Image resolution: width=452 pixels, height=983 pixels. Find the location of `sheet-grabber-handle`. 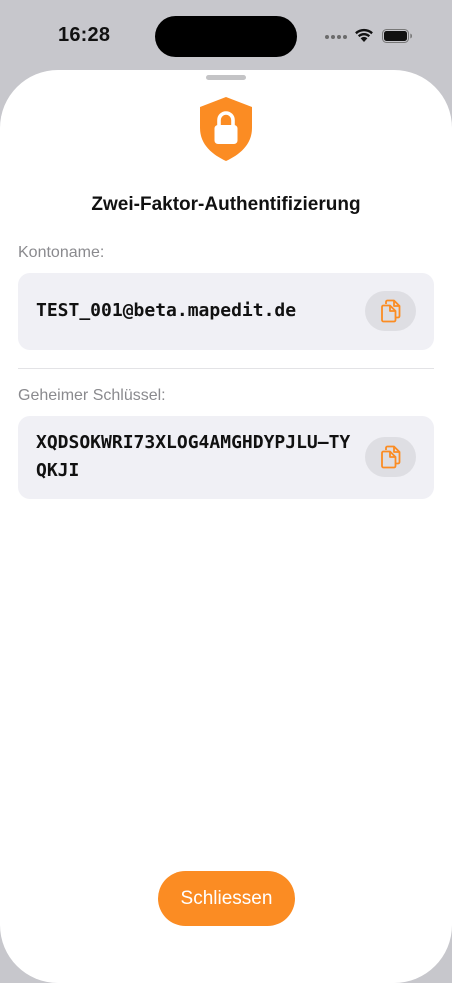

sheet-grabber-handle is located at coordinates (226, 77).